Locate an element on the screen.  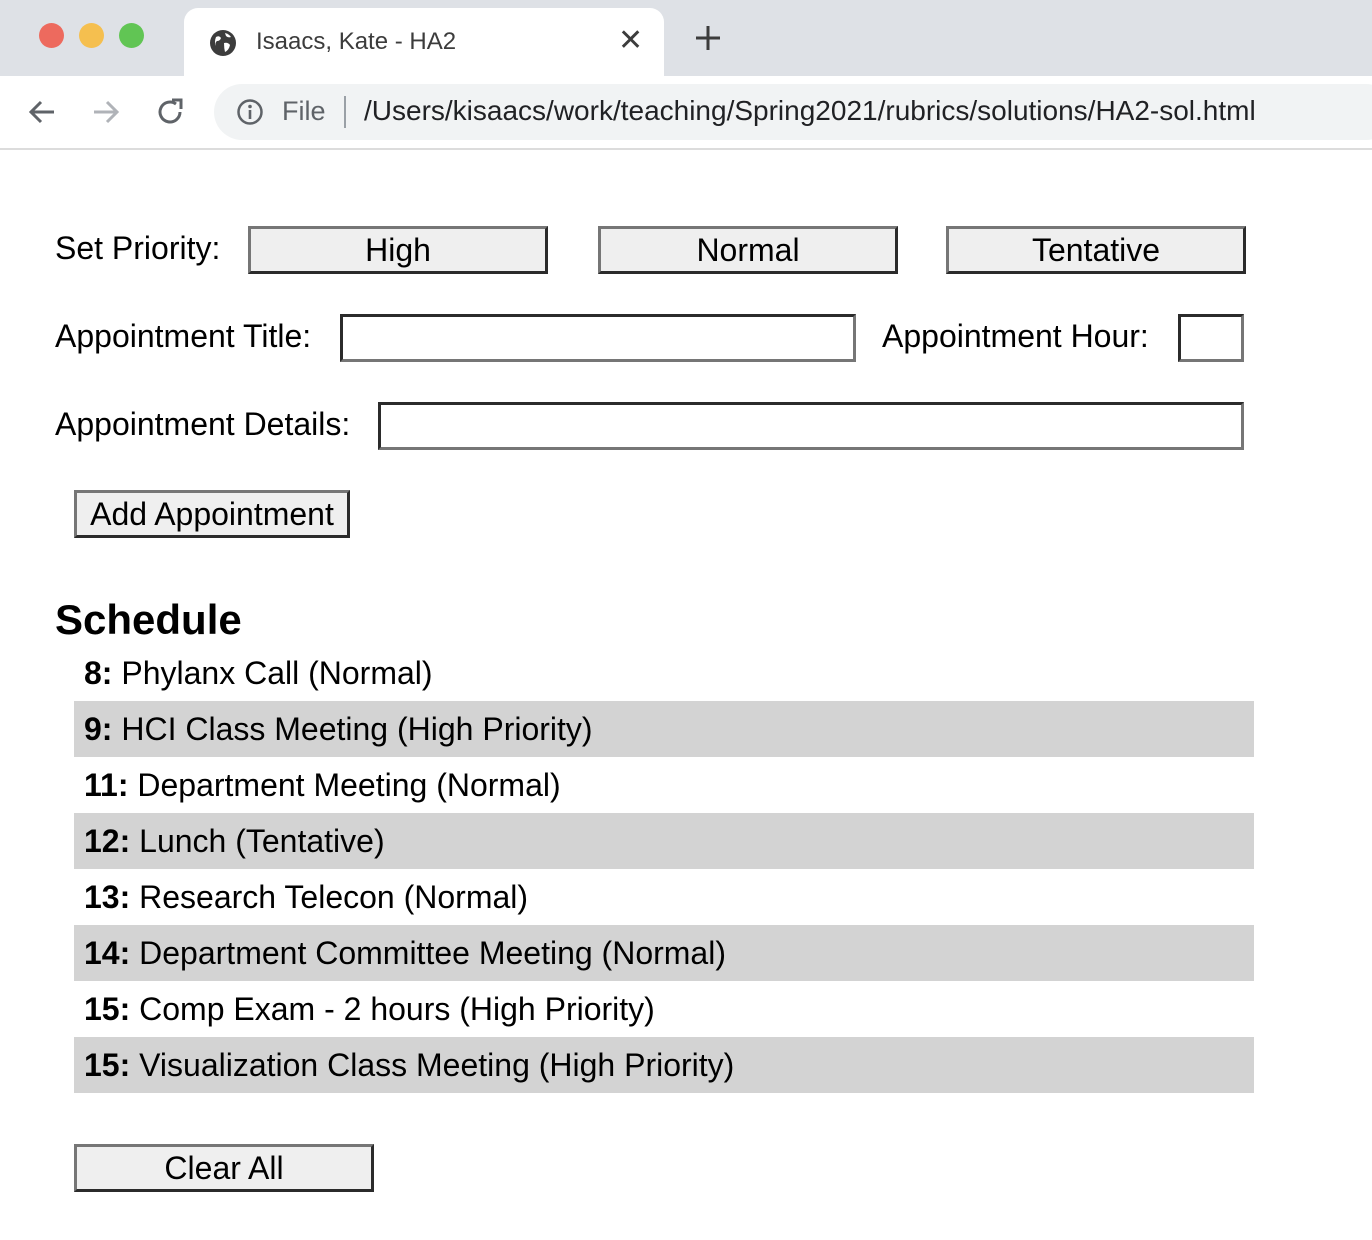
schedule-item-hour: 13: is located at coordinates (107, 897).